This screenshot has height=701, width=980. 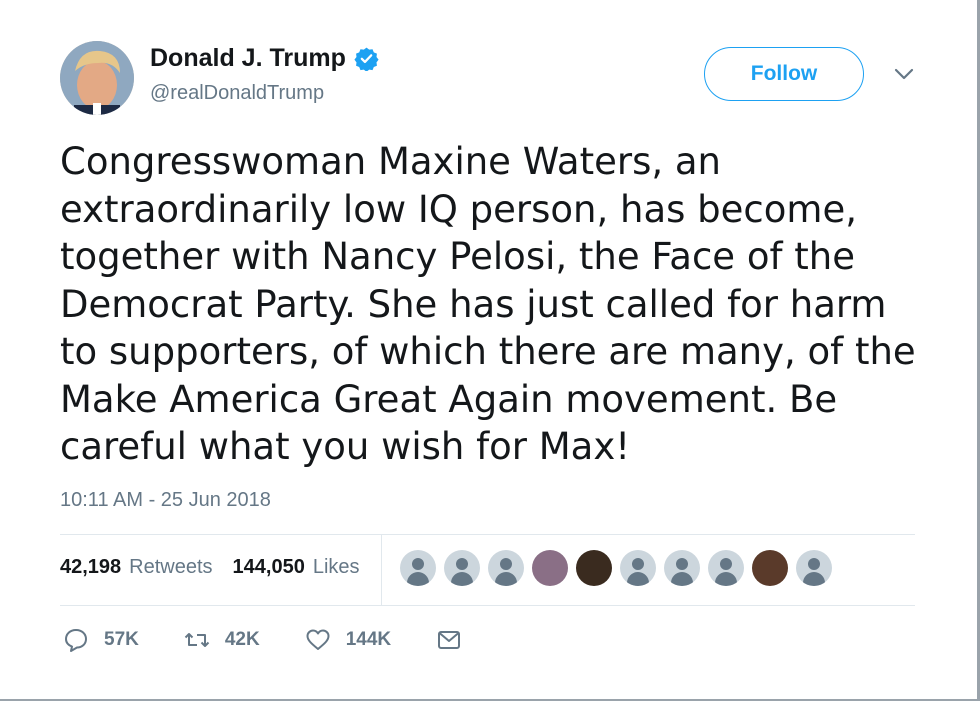 What do you see at coordinates (345, 446) in the screenshot?
I see `tweet-line: careful what you wish for Max!` at bounding box center [345, 446].